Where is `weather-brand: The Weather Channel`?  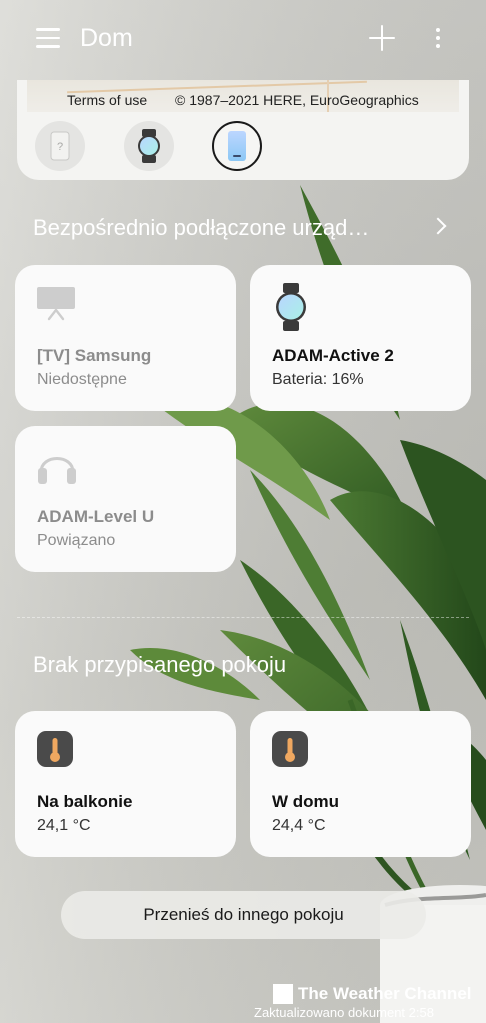
weather-brand: The Weather Channel is located at coordinates (385, 993).